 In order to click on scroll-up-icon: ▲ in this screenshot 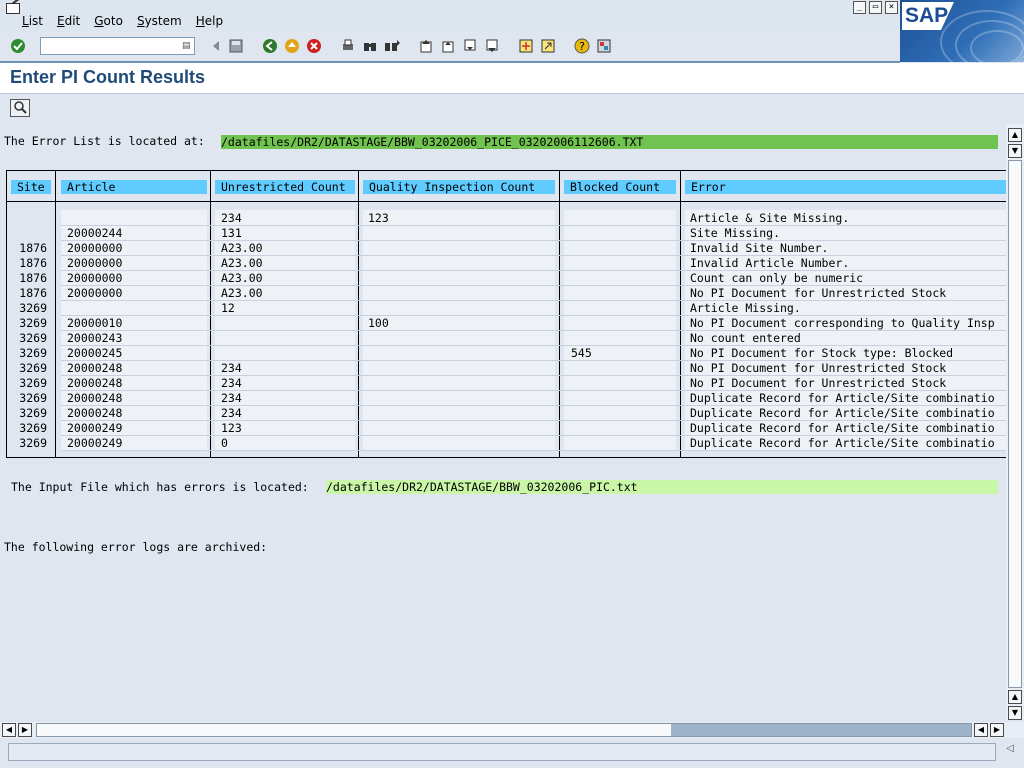, I will do `click(1015, 135)`.